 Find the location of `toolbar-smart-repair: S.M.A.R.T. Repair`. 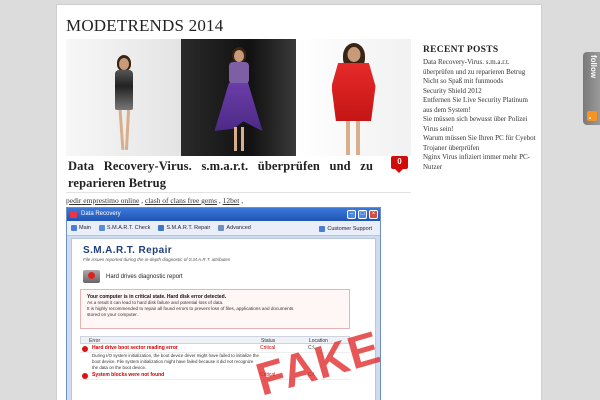

toolbar-smart-repair: S.M.A.R.T. Repair is located at coordinates (184, 228).